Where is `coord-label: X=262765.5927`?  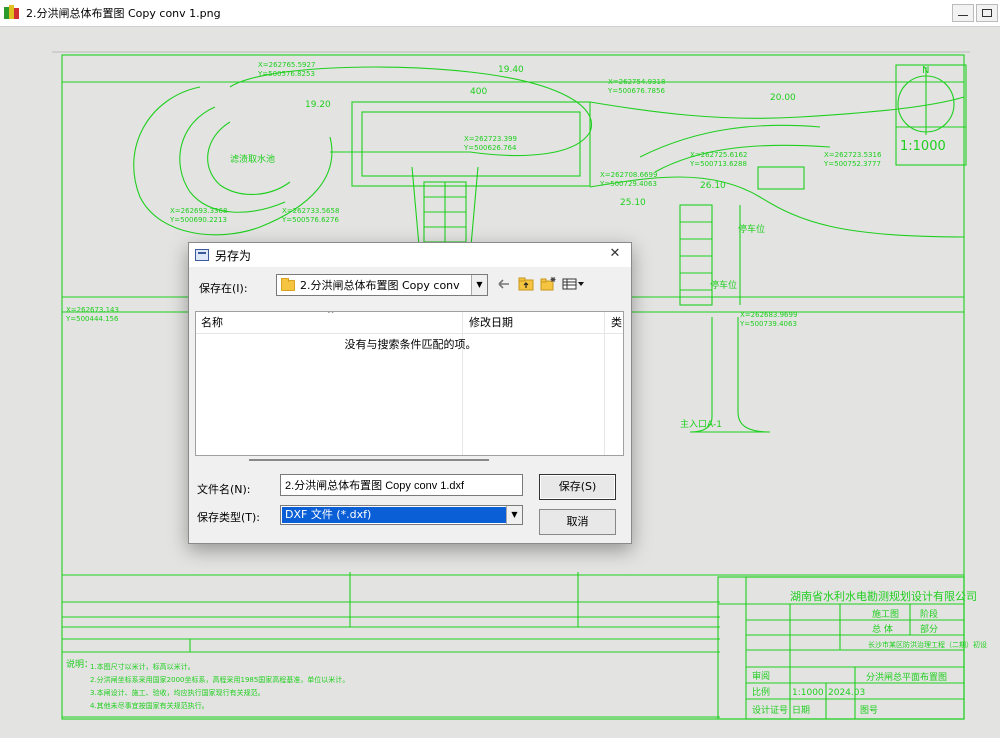
coord-label: X=262765.5927 is located at coordinates (286, 65).